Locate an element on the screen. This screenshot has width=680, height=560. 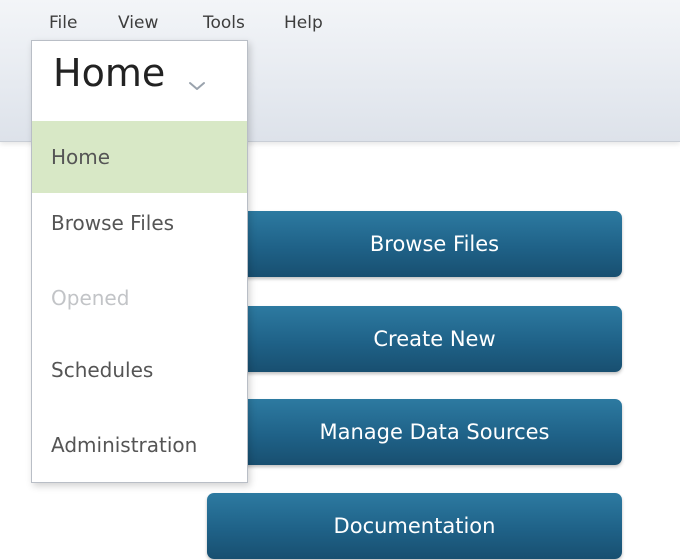
perspective-item-label: Opened is located at coordinates (90, 298).